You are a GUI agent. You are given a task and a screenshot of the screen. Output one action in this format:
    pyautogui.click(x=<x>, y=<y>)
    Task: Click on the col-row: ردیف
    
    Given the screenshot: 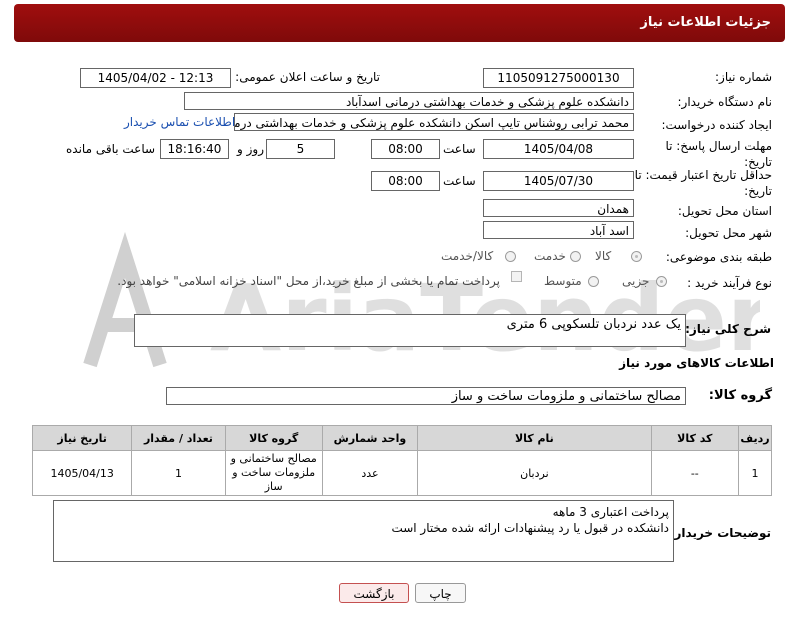 What is the action you would take?
    pyautogui.click(x=755, y=438)
    